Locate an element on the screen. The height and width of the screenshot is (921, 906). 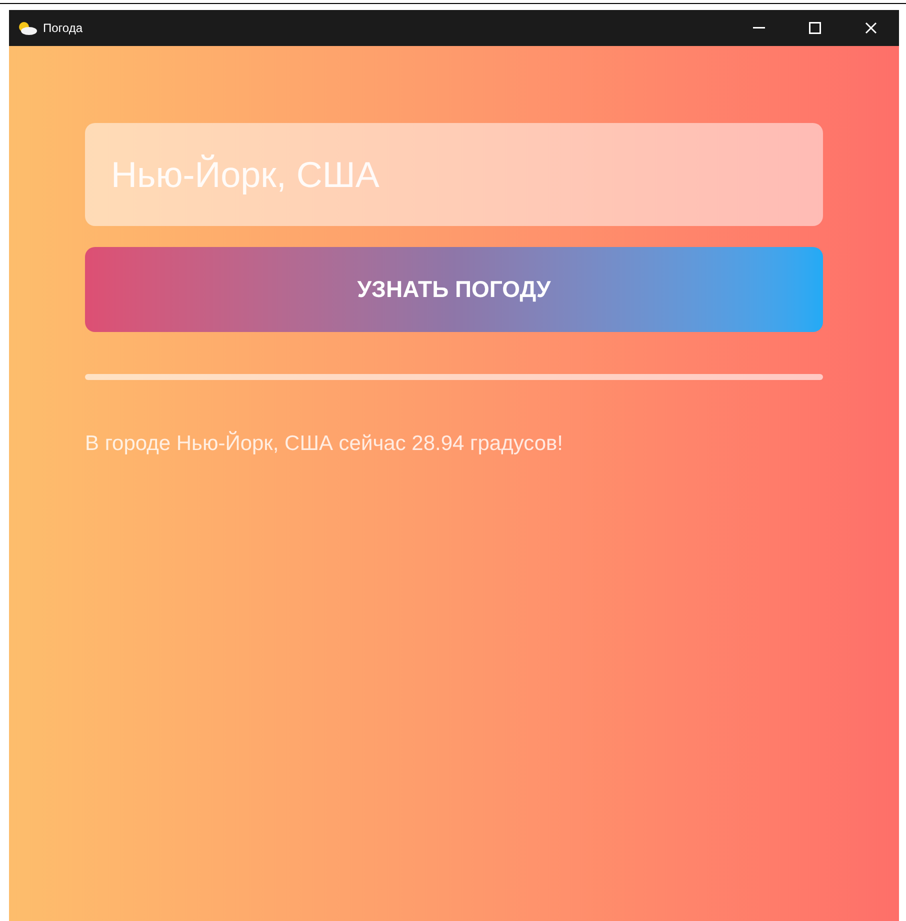
minimize-icon is located at coordinates (759, 28).